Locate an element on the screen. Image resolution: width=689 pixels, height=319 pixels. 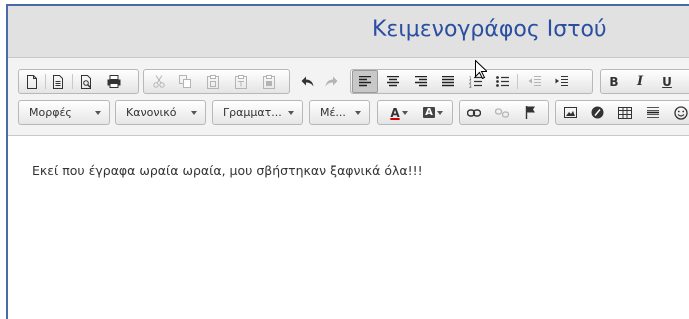
preview-icon is located at coordinates (86, 81).